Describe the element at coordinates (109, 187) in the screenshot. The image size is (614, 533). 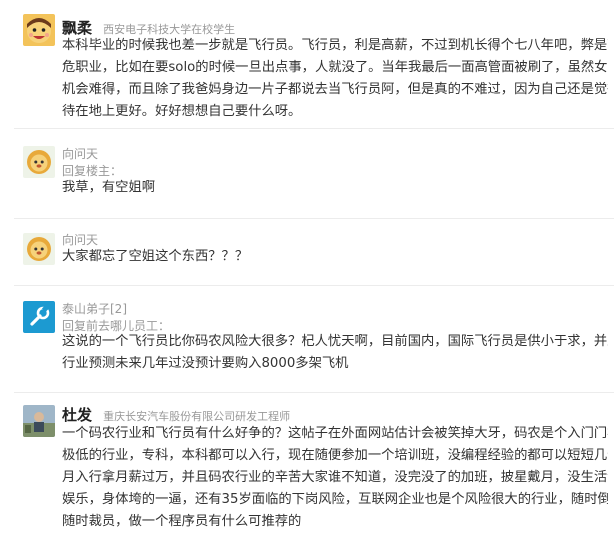
I see `comment-line: 我草，有空姐啊` at that location.